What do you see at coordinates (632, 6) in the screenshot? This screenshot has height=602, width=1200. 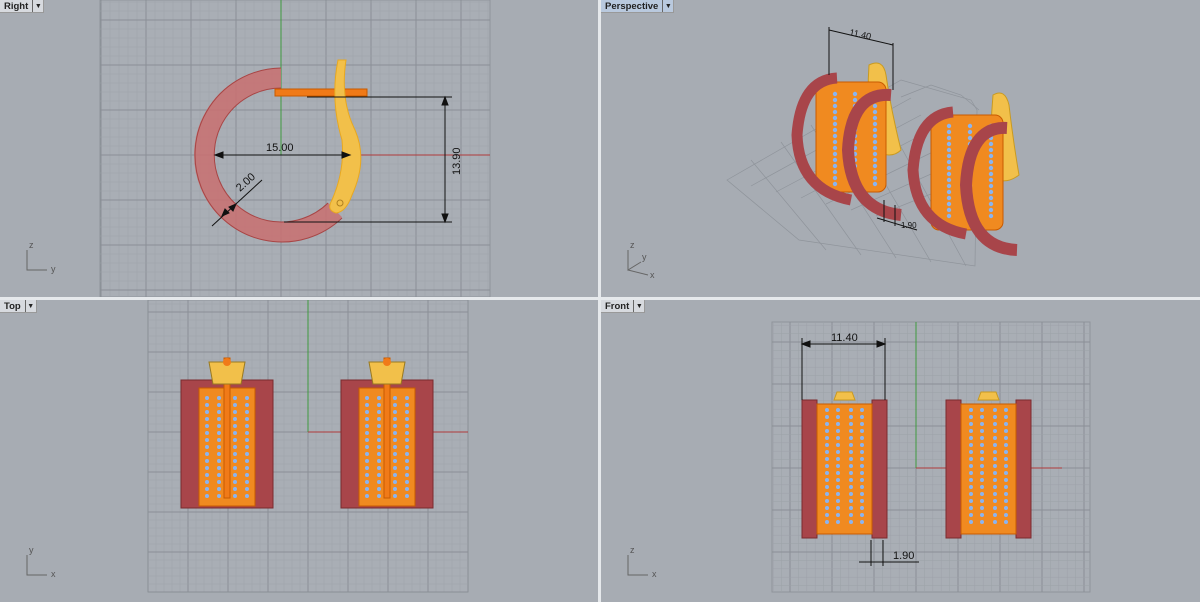 I see `viewport-title: Perspective` at bounding box center [632, 6].